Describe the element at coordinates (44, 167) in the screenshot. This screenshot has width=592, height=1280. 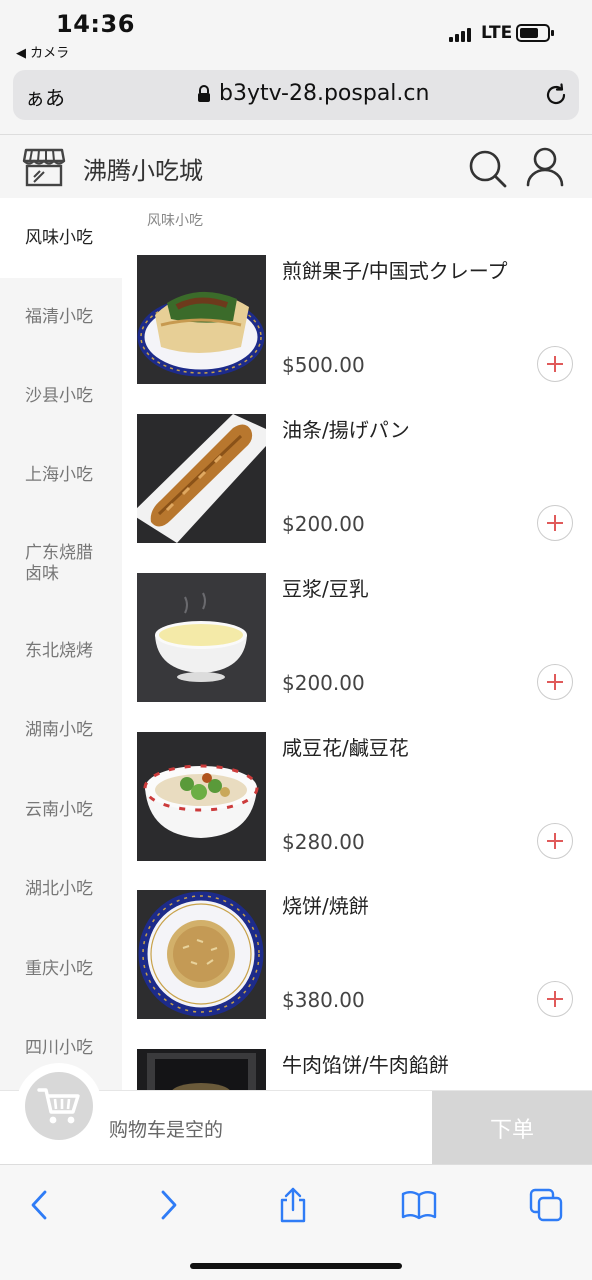
I see `store-icon` at that location.